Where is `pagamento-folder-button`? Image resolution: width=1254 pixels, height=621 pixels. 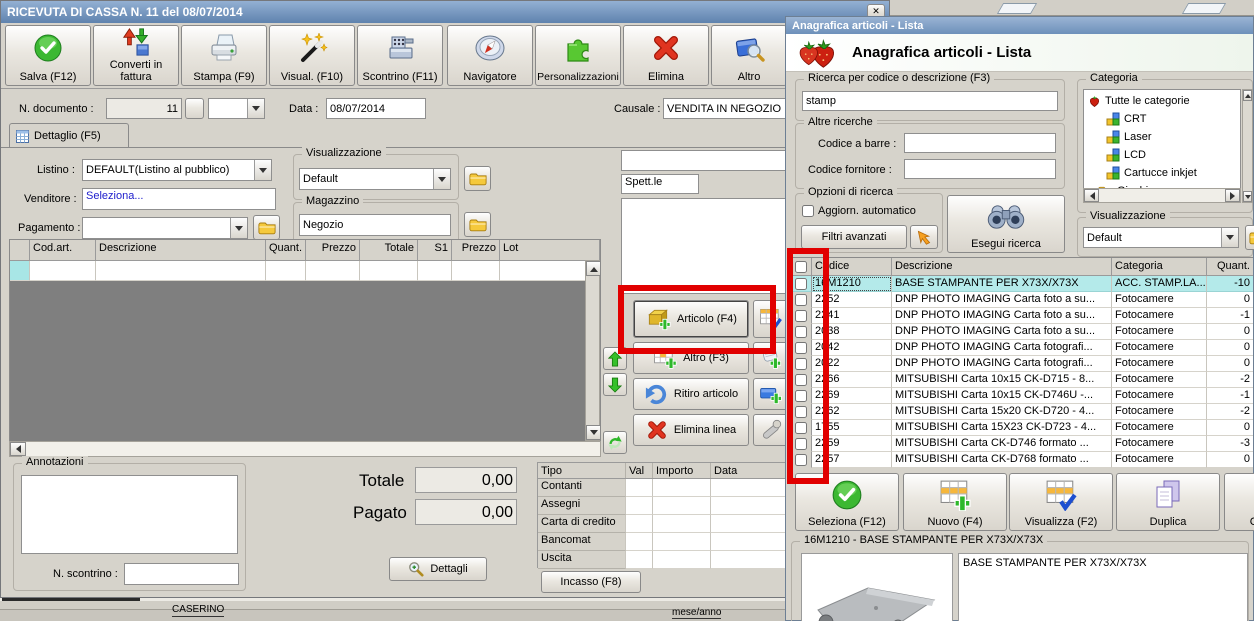 pagamento-folder-button is located at coordinates (266, 227).